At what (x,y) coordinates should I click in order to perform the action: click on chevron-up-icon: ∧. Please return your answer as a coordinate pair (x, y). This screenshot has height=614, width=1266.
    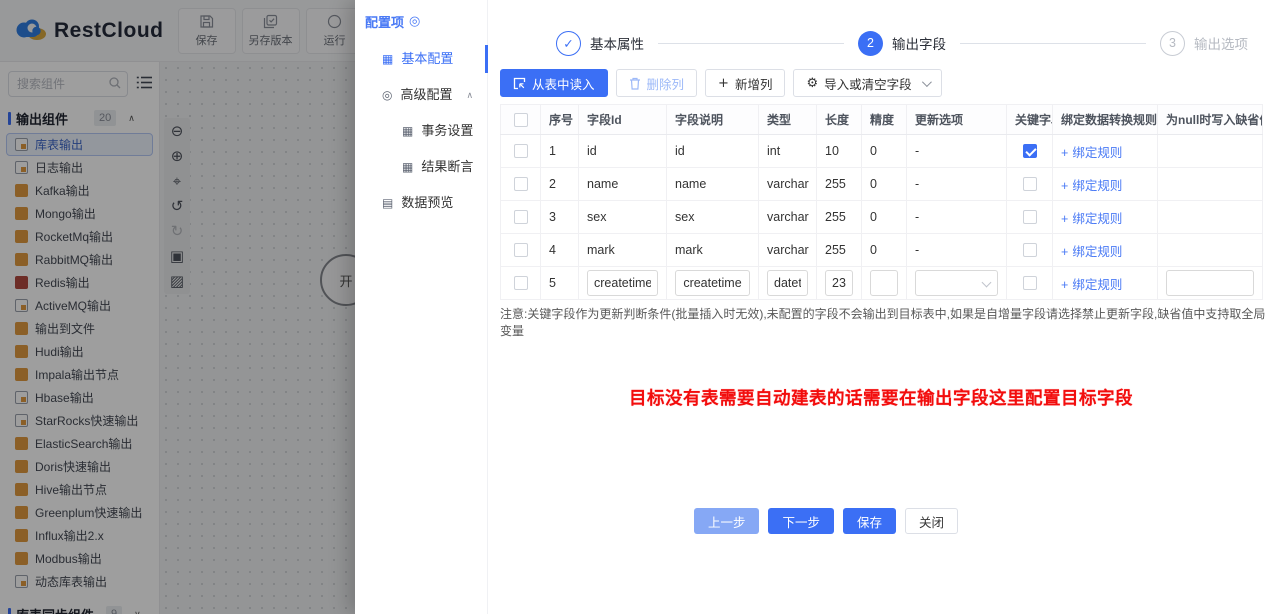
    Looking at the image, I should click on (470, 95).